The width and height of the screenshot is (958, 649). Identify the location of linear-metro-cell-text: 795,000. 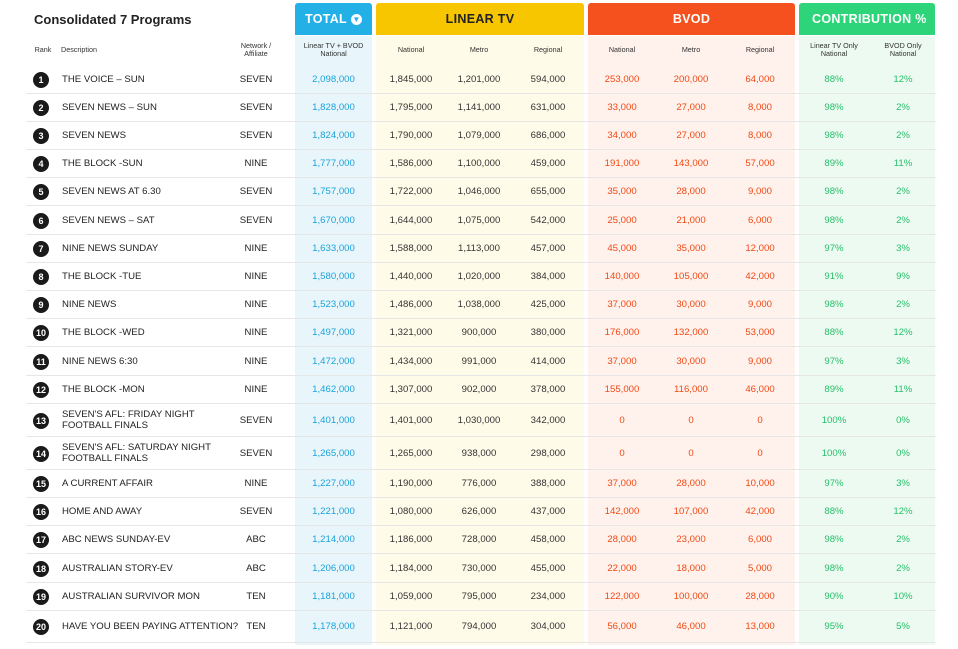
(479, 596).